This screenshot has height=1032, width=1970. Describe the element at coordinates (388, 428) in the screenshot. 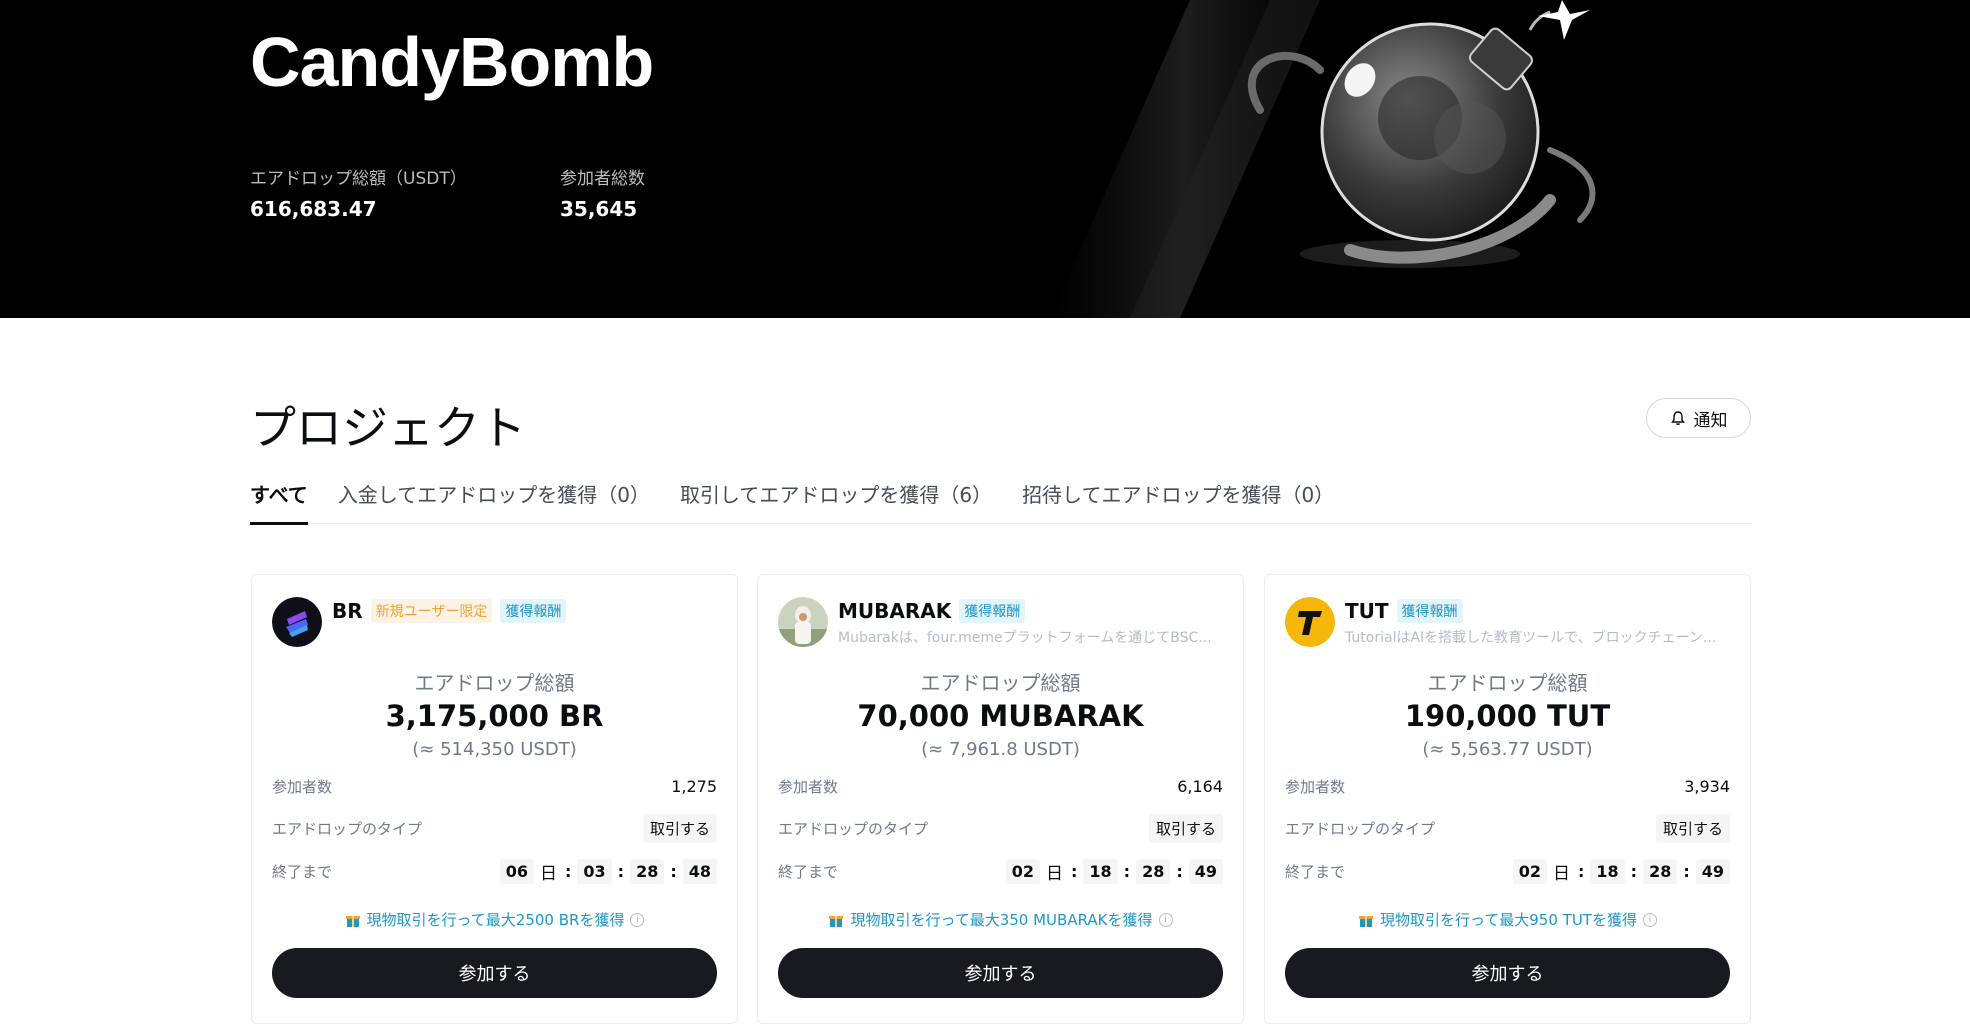

I see `section-title: プロジェクト` at that location.